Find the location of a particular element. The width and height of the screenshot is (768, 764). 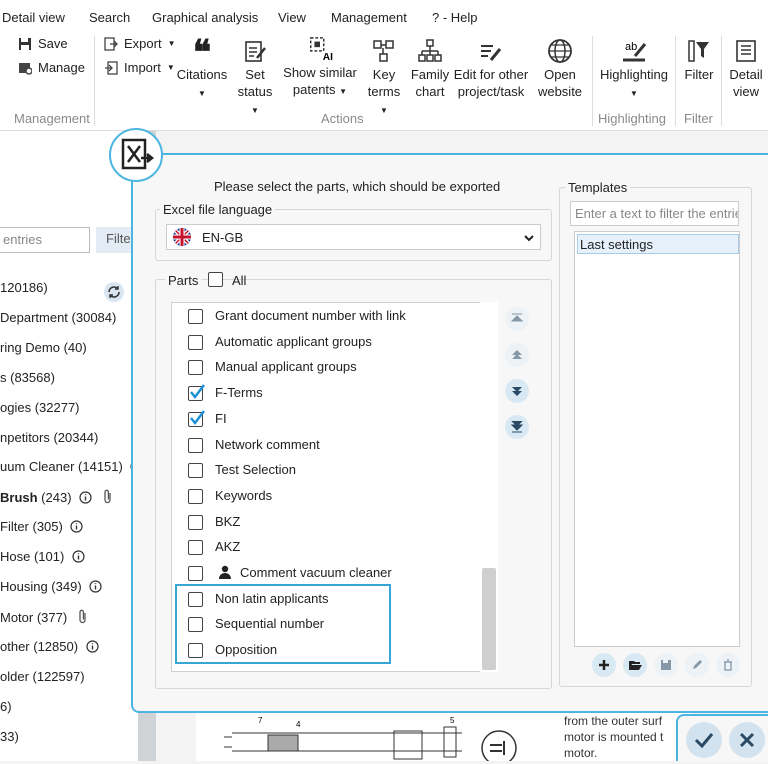

add-template-button is located at coordinates (604, 665).